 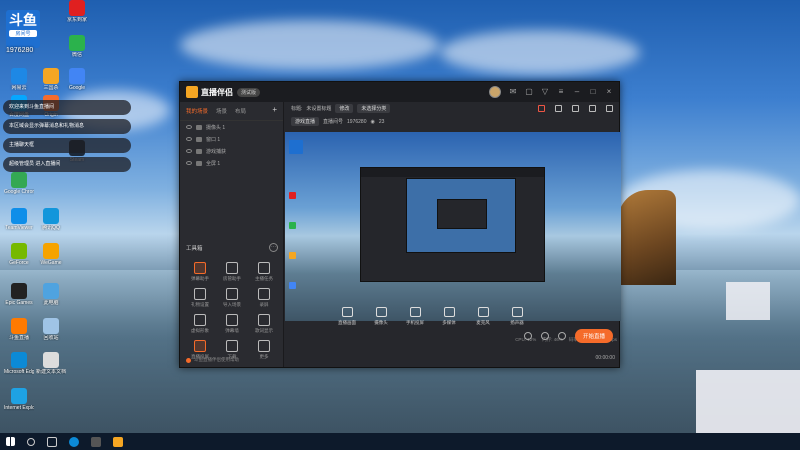 What do you see at coordinates (415, 322) in the screenshot?
I see `control-label: 手机投屏` at bounding box center [415, 322].